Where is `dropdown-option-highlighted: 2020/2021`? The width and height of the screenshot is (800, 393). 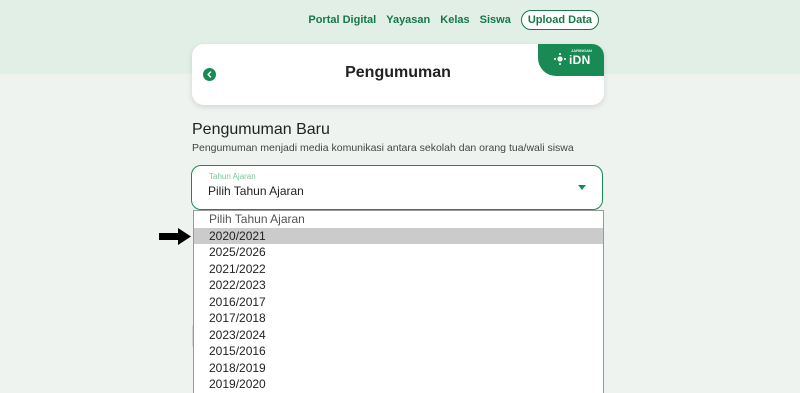
dropdown-option-highlighted: 2020/2021 is located at coordinates (398, 235).